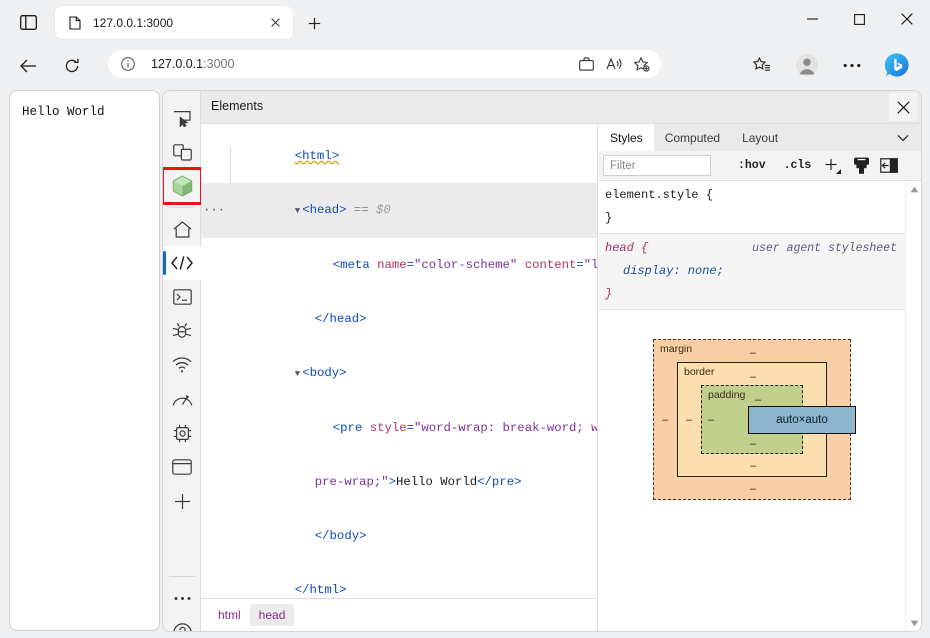  I want to click on address-bar-url: 127.0.0.1:3000, so click(192, 64).